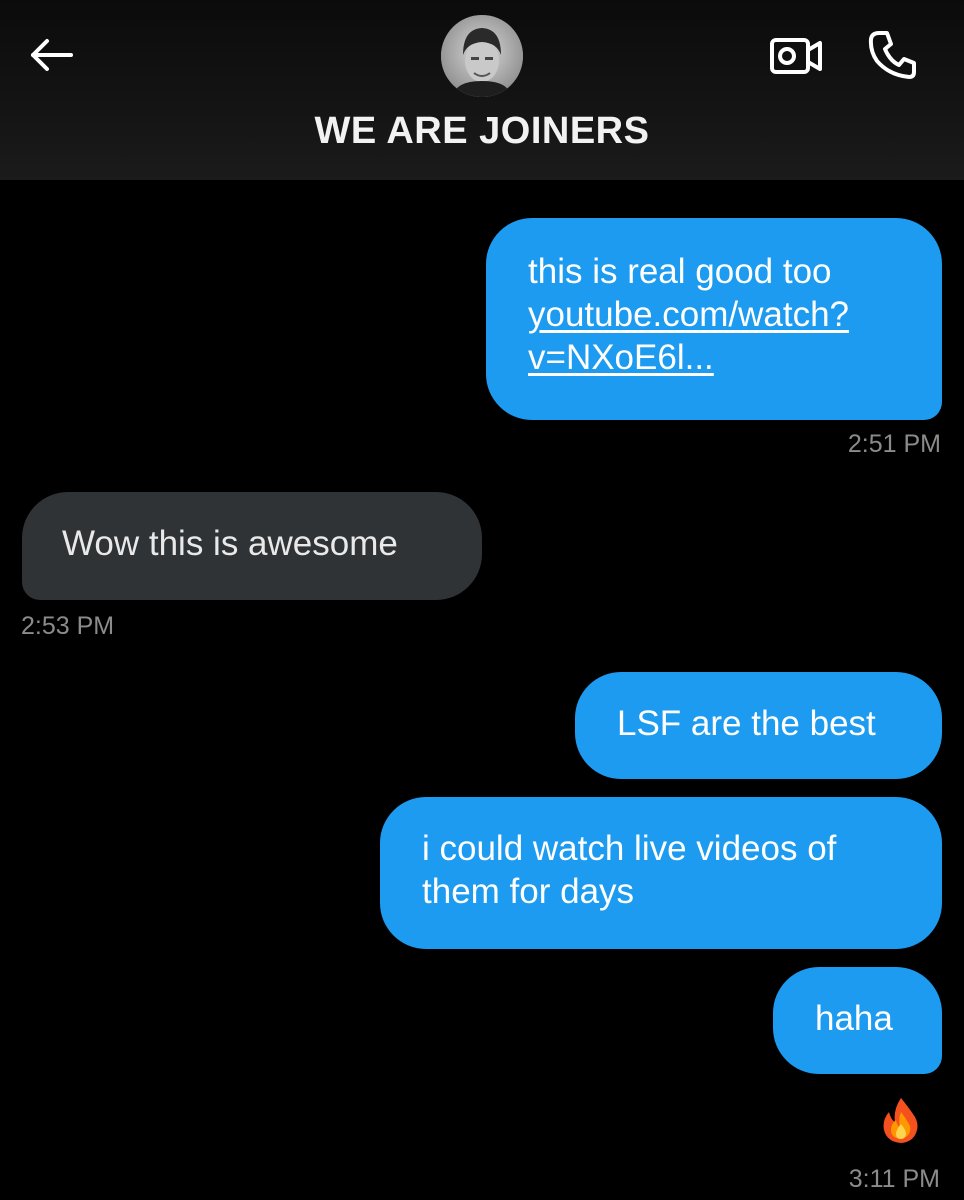  I want to click on video-camera-icon, so click(796, 56).